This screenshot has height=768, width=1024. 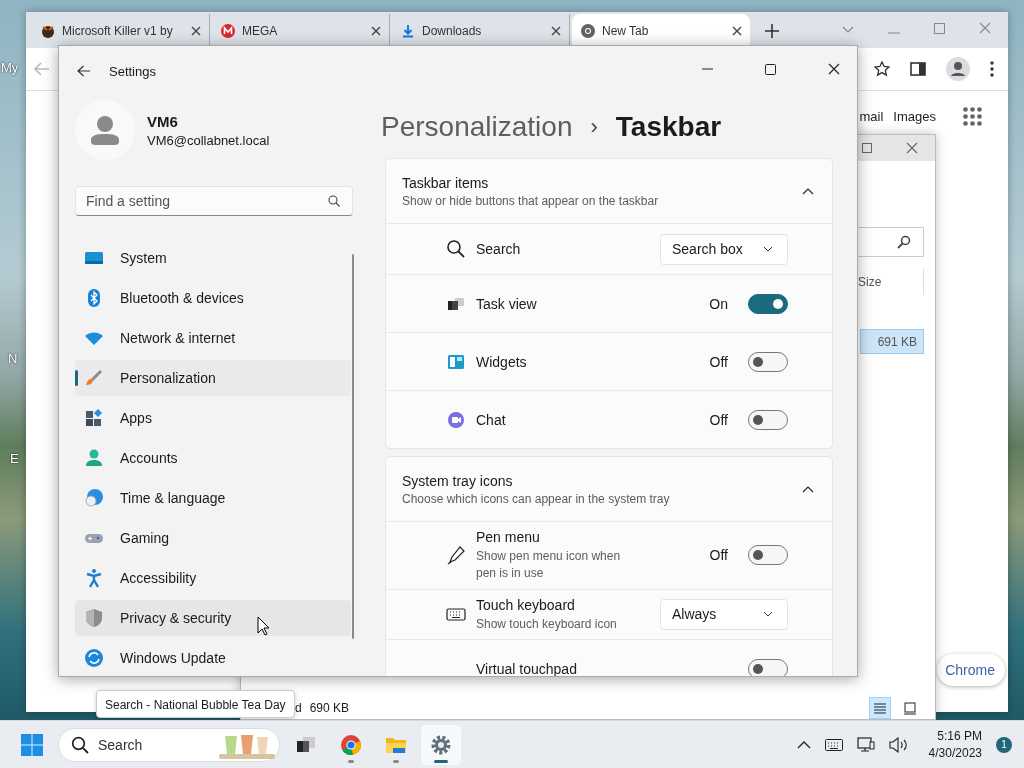 I want to click on browser-tab: New Tab, so click(x=661, y=31).